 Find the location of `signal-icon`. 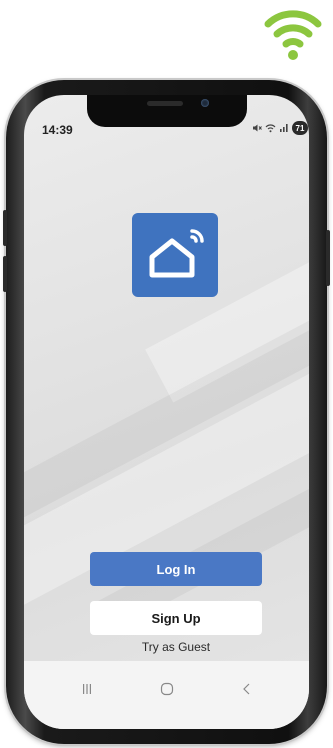

signal-icon is located at coordinates (284, 128).